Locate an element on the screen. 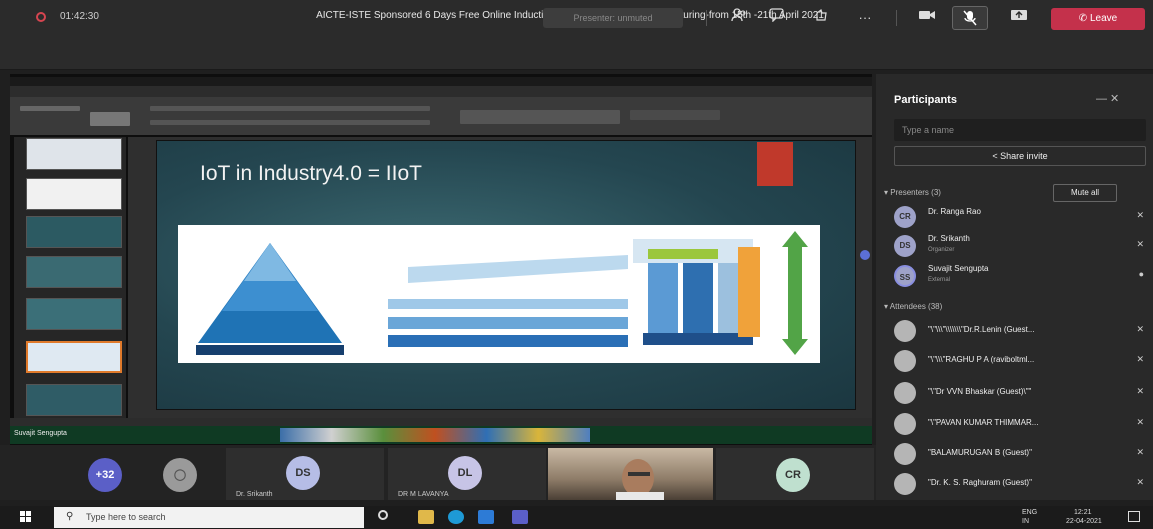 This screenshot has height=529, width=1153. participant-name: Dr. Srikanth is located at coordinates (949, 238).